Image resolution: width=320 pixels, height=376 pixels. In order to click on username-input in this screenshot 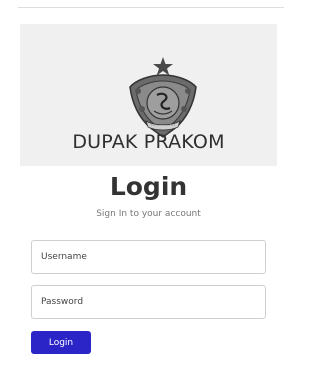, I will do `click(148, 257)`.